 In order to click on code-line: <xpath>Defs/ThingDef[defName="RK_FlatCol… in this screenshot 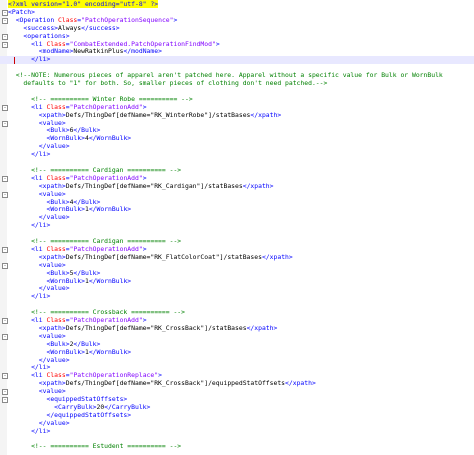, I will do `click(237, 257)`.